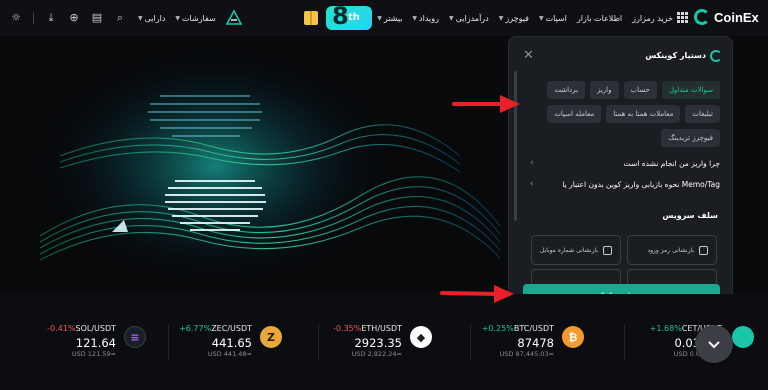 The height and width of the screenshot is (390, 768). Describe the element at coordinates (702, 114) in the screenshot. I see `chip-promotions: تبلیغات` at that location.